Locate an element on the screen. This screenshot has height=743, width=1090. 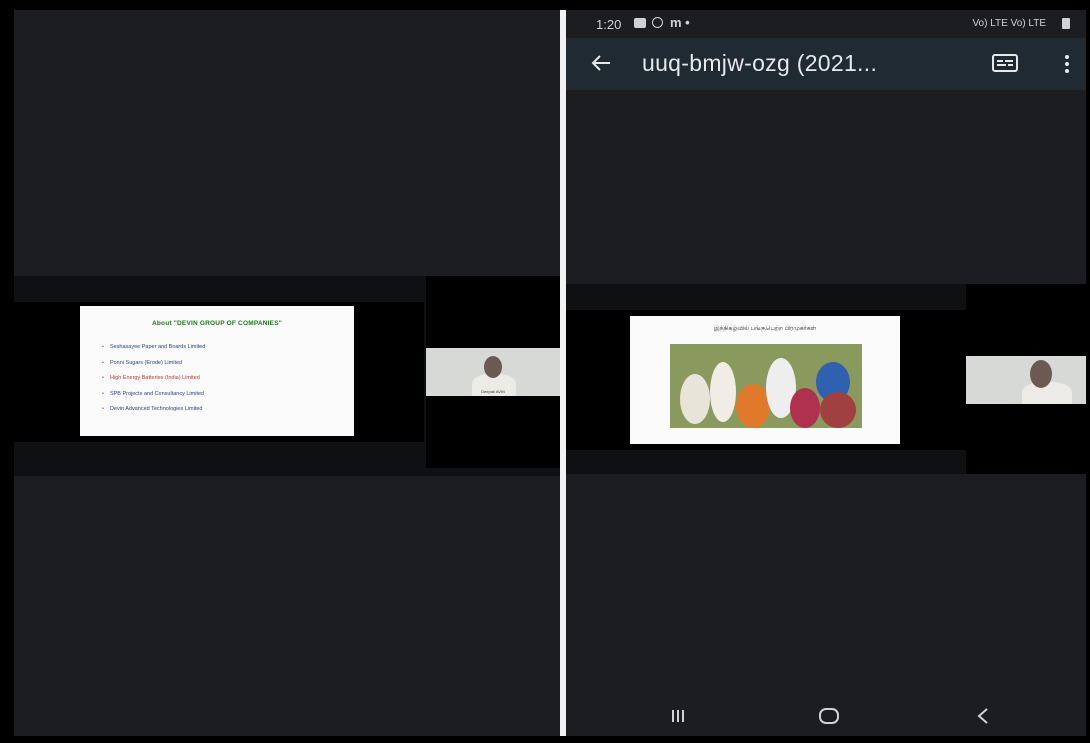
shared-slide: இந்நிகழ்வில் பங்குபெற்ற பிரமுகர்கள் is located at coordinates (765, 380).